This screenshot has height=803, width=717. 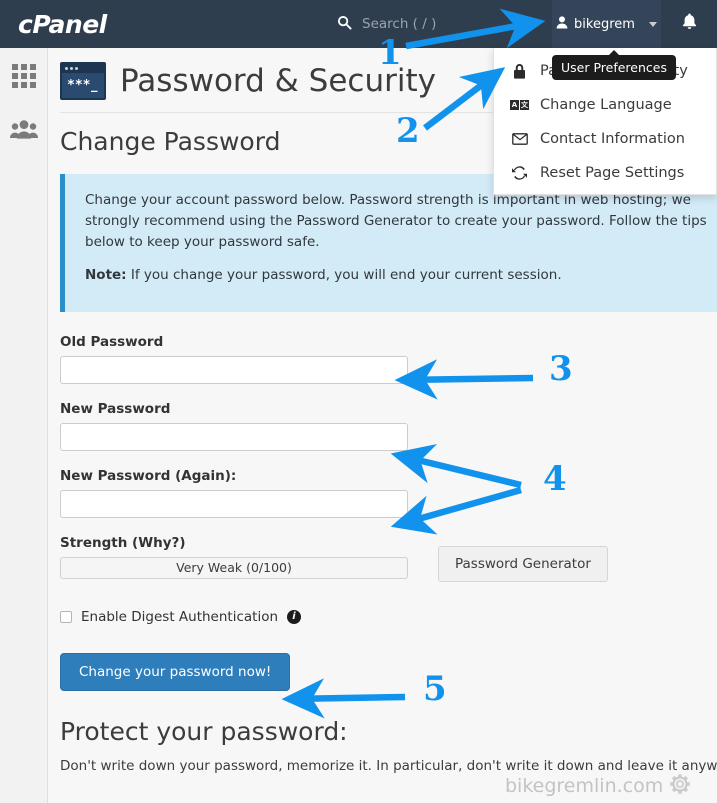 What do you see at coordinates (106, 274) in the screenshot?
I see `info-note-label: Note:` at bounding box center [106, 274].